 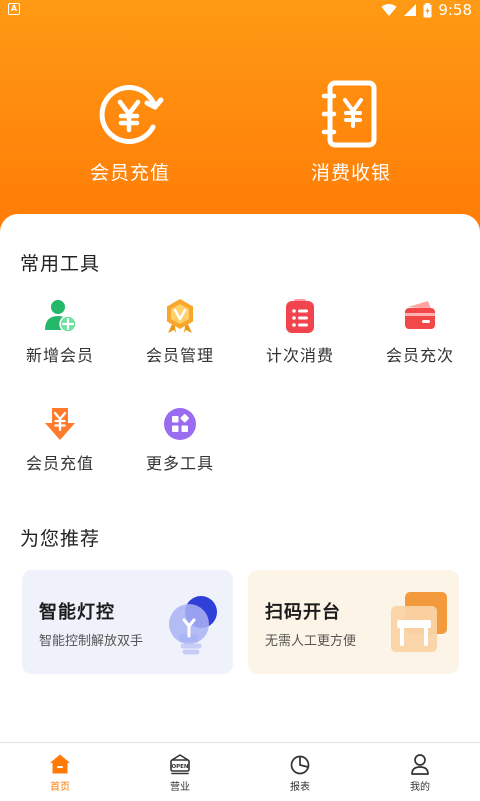 I want to click on nav-home: 首页, so click(x=60, y=772).